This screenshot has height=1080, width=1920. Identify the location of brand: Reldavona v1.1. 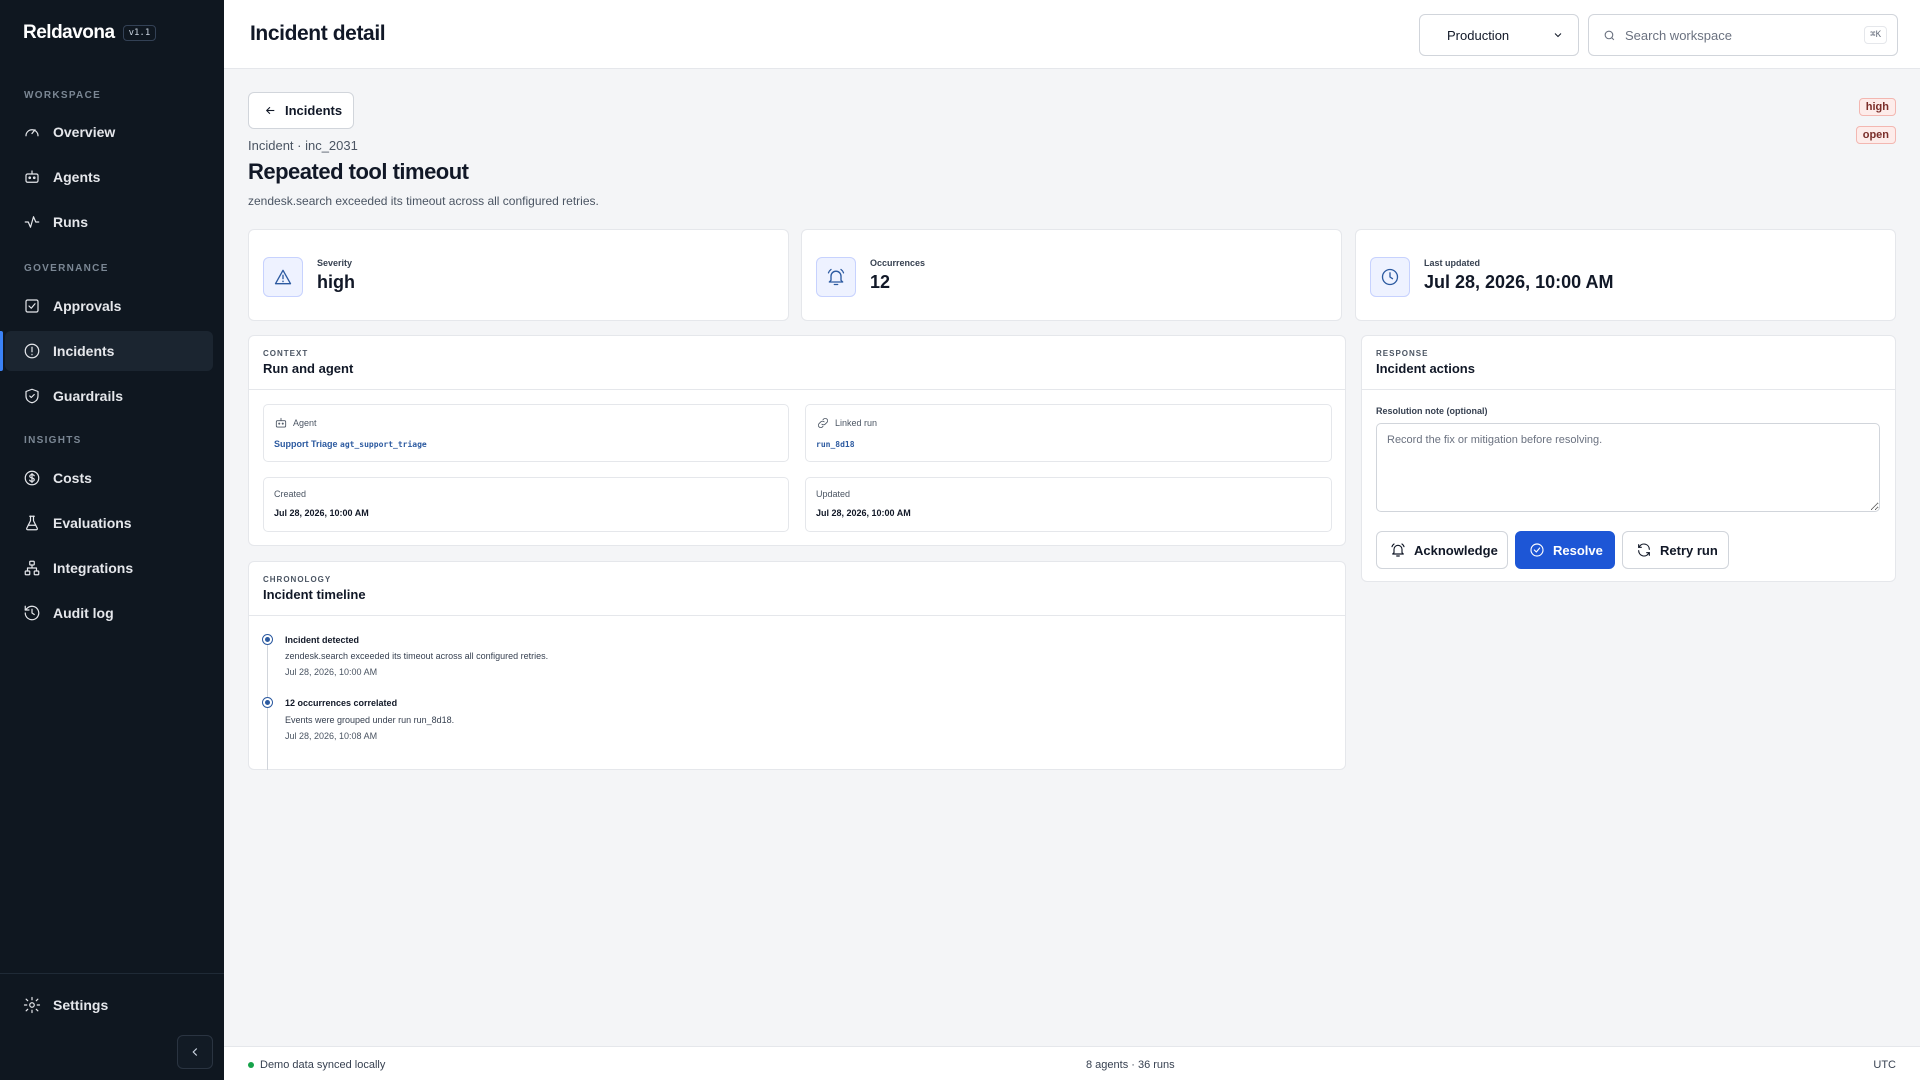
(90, 33).